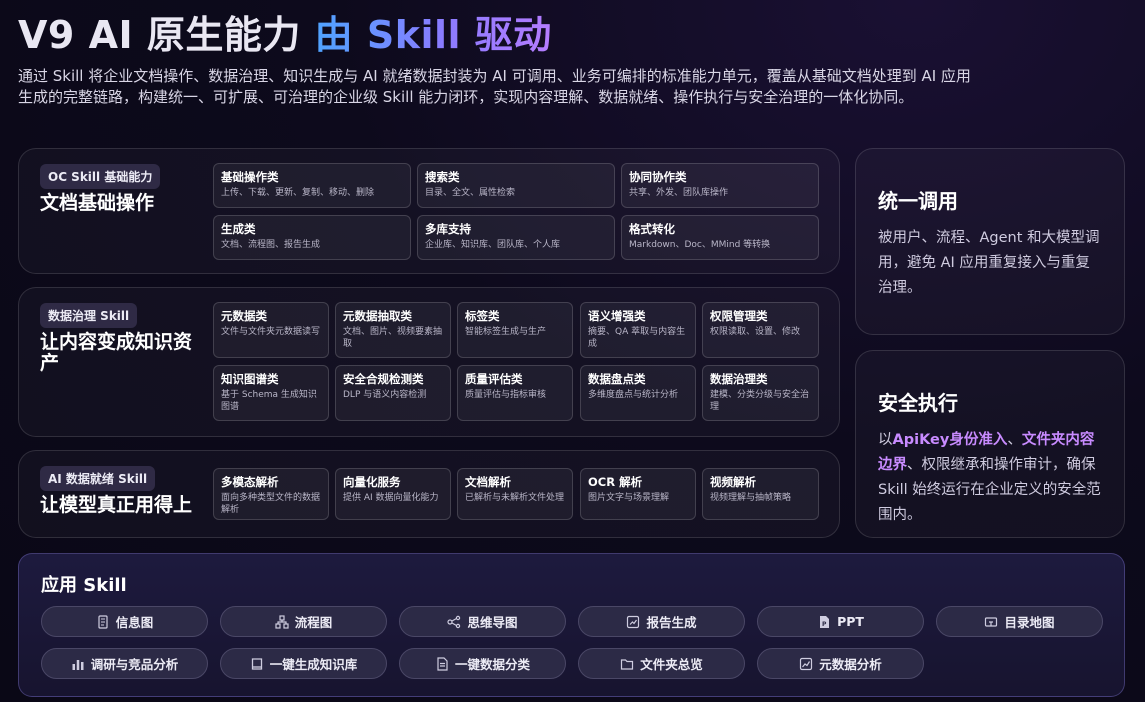  What do you see at coordinates (615, 482) in the screenshot?
I see `card-title: OCR 解析` at bounding box center [615, 482].